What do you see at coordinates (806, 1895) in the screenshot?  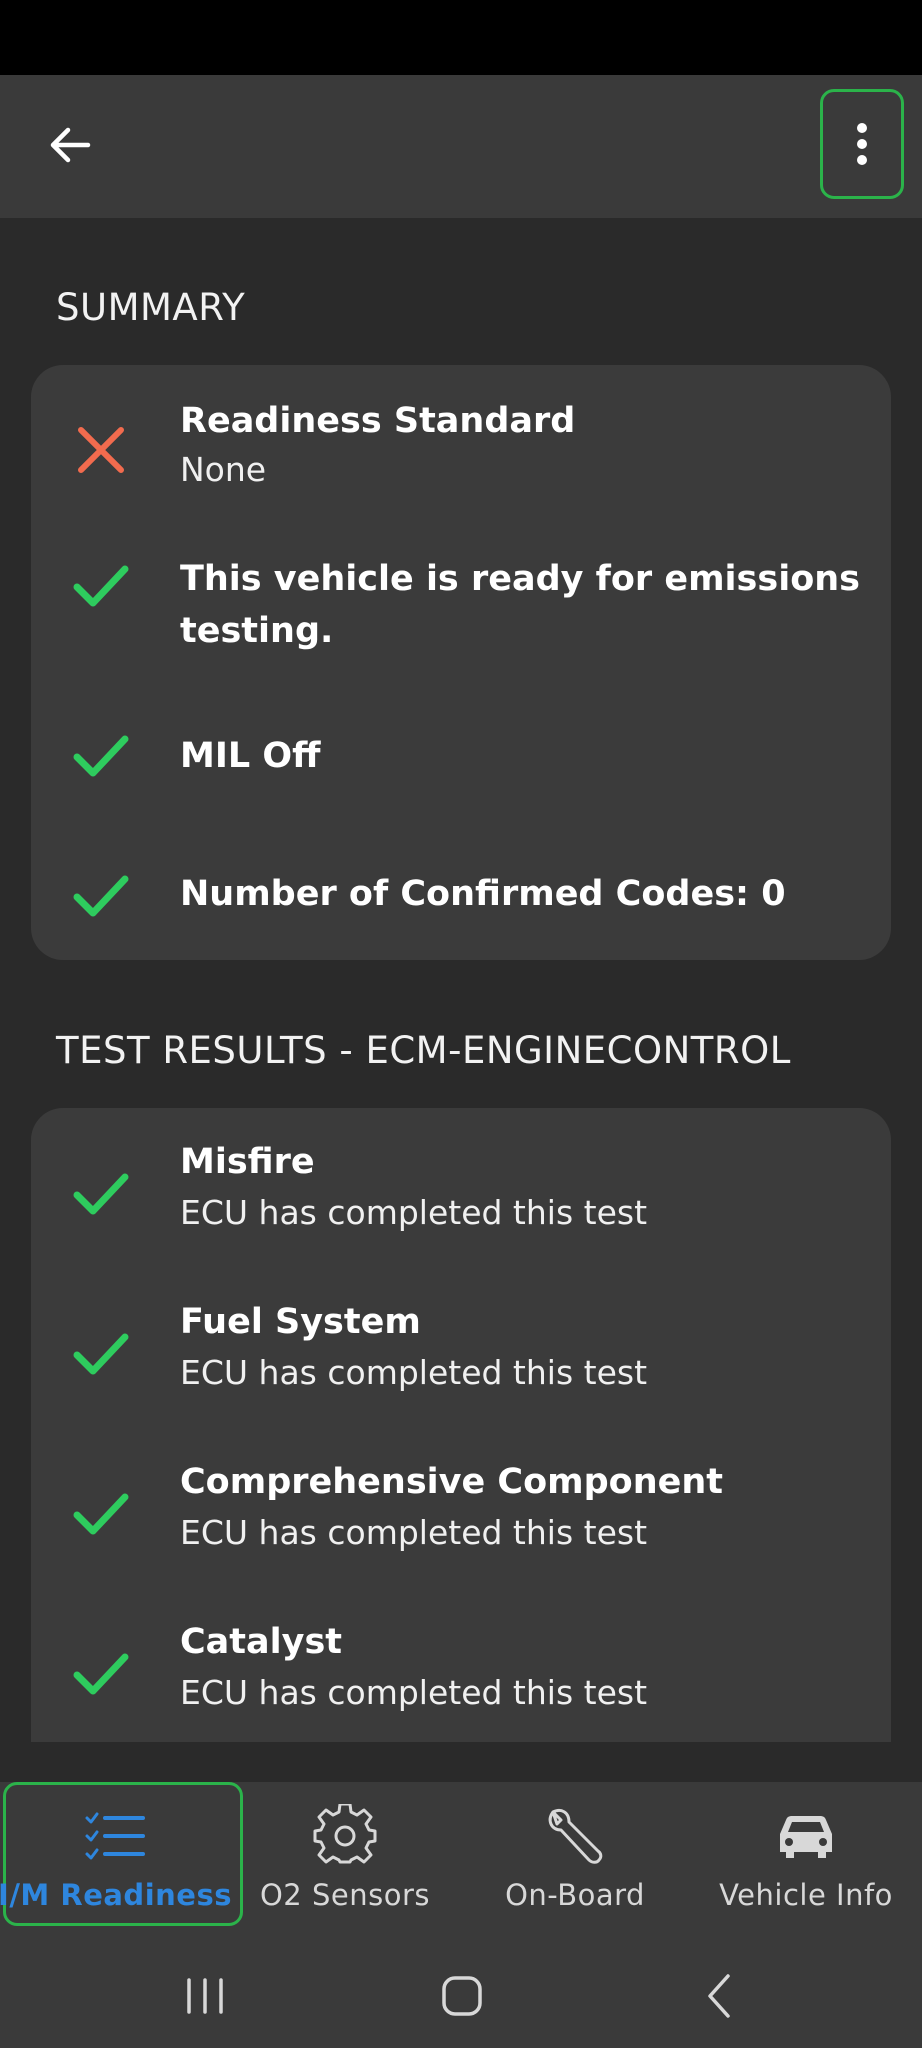 I see `tab-label: Vehicle Info` at bounding box center [806, 1895].